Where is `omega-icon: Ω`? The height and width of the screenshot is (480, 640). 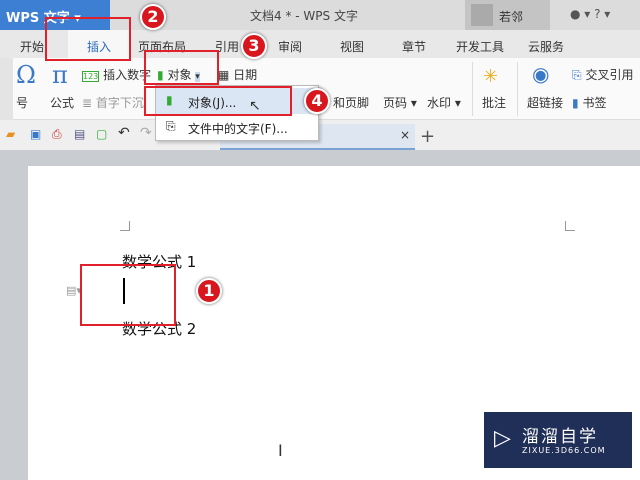
omega-icon: Ω is located at coordinates (26, 75).